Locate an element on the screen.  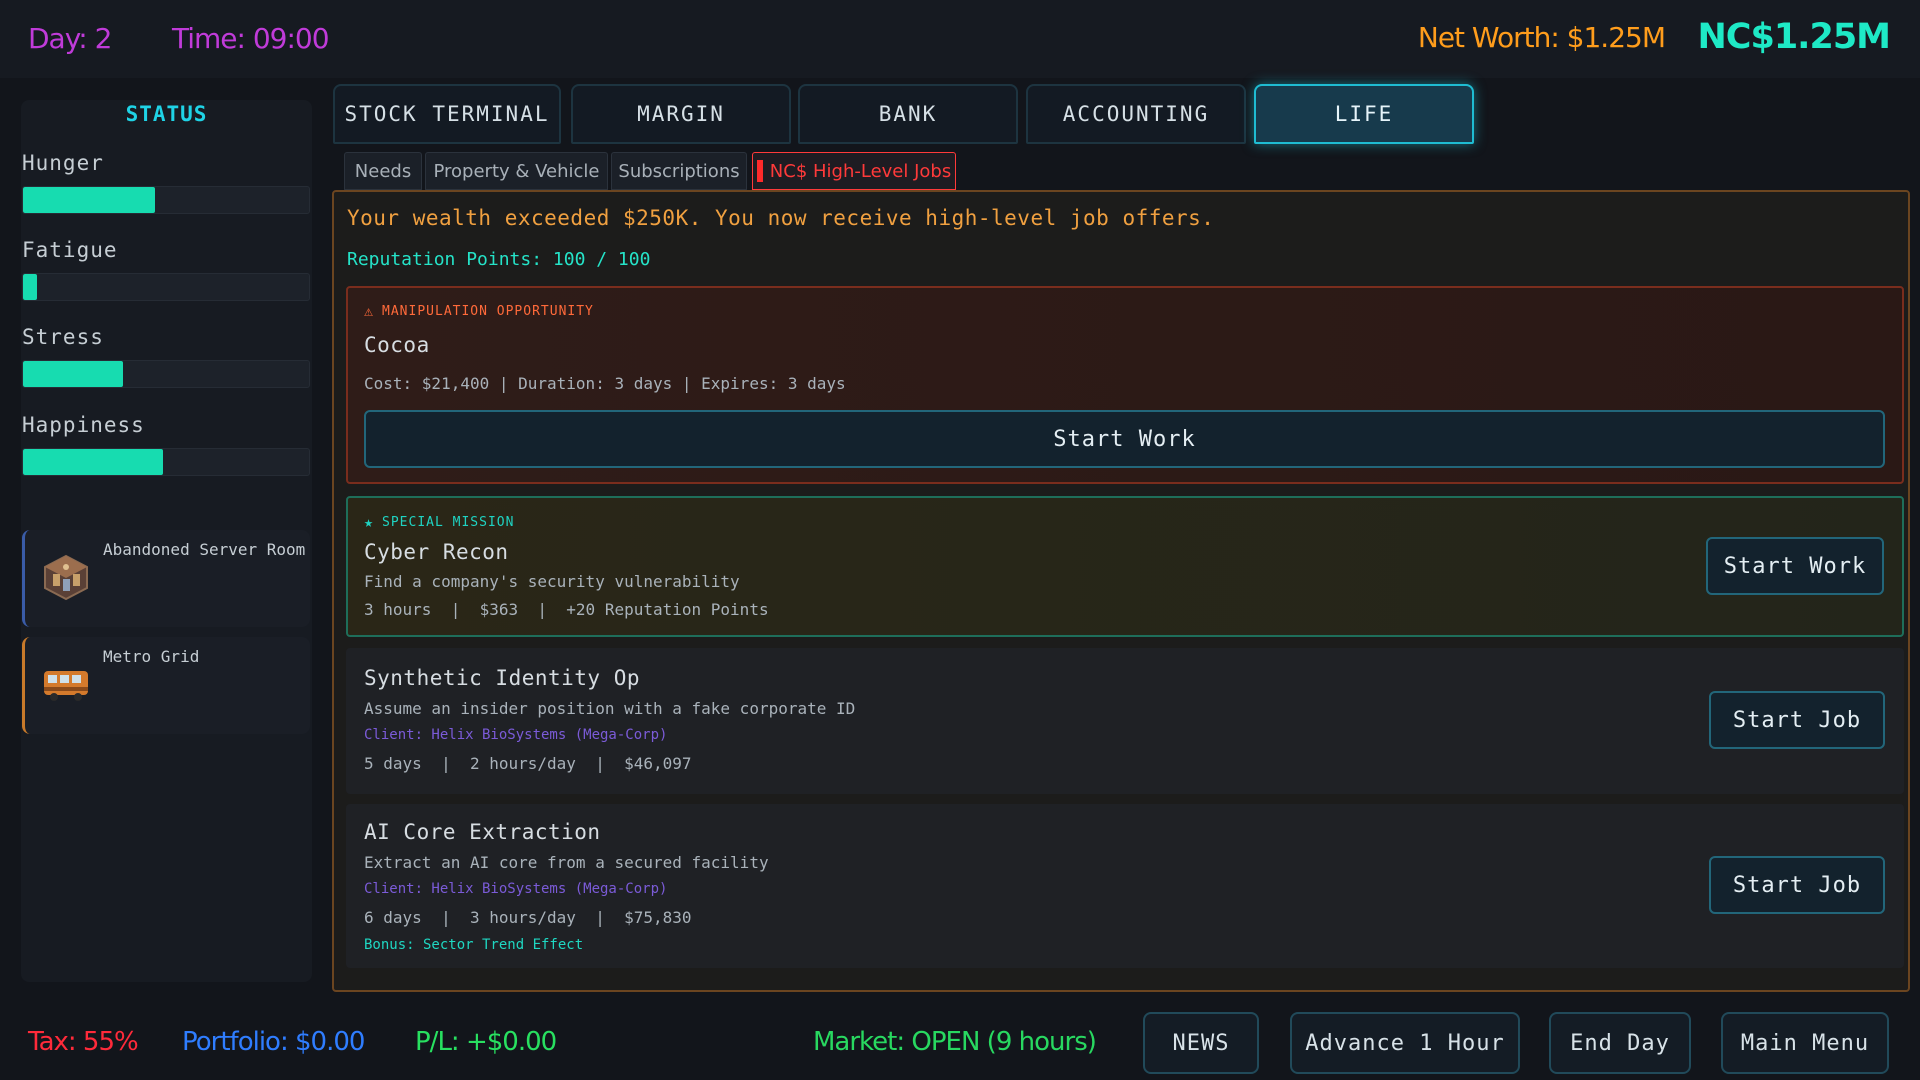
job-bonus: Bonus: Sector Trend Effect is located at coordinates (474, 945).